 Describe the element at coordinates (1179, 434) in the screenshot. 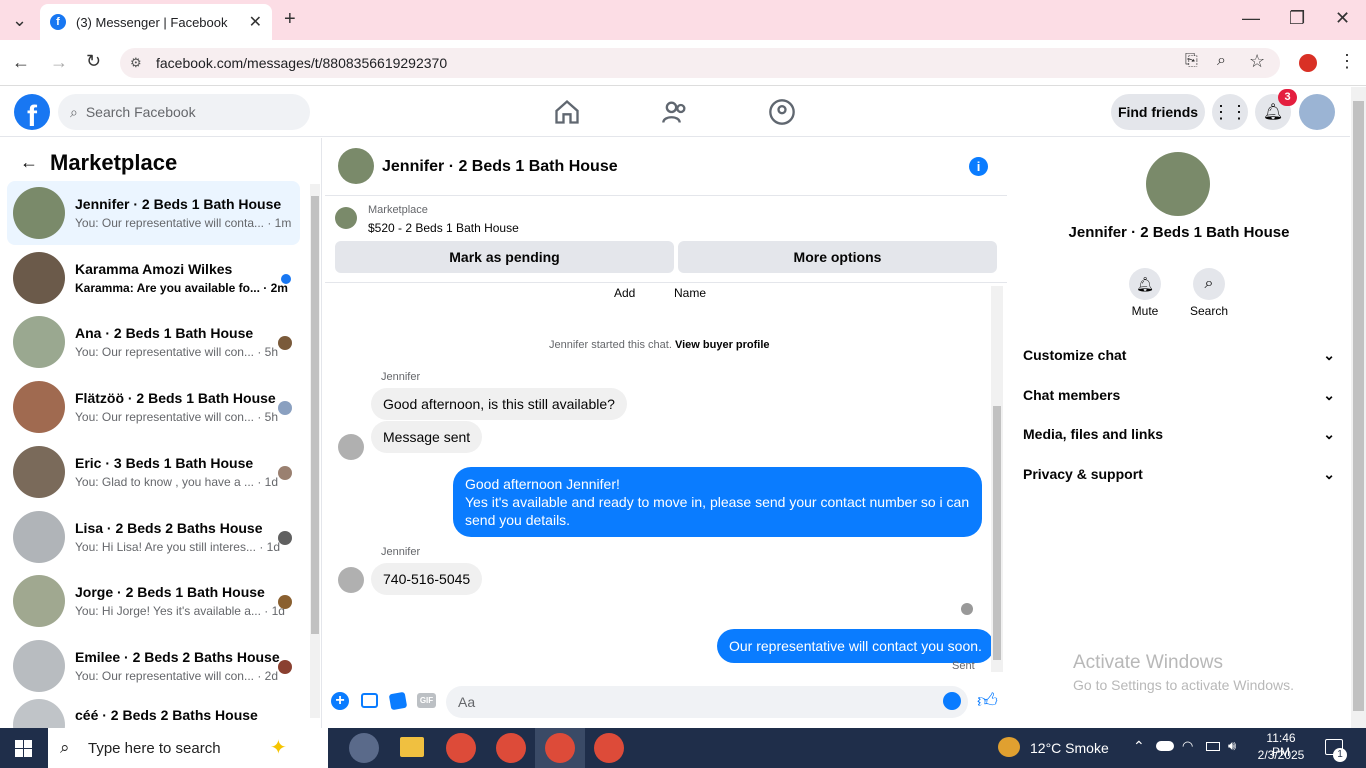

I see `media-files-links-section: Media, files and links ⌄` at that location.